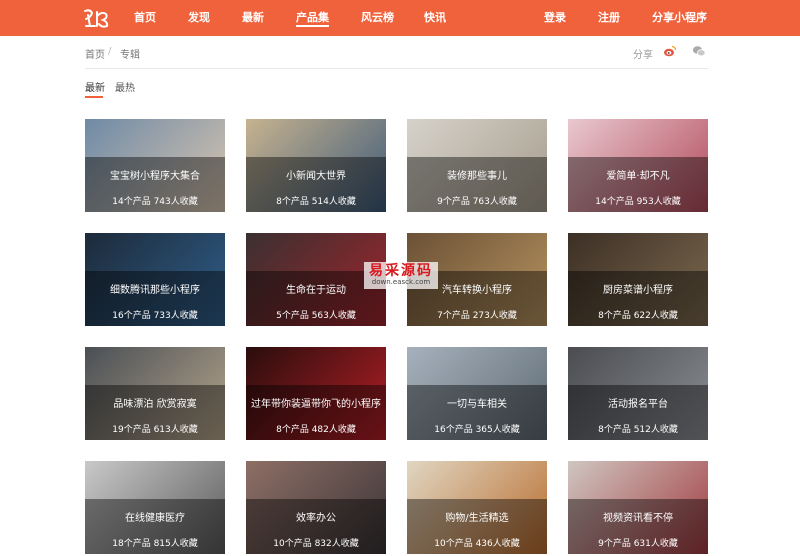 The height and width of the screenshot is (556, 800). I want to click on breadcrumb-current: 专辑, so click(130, 55).